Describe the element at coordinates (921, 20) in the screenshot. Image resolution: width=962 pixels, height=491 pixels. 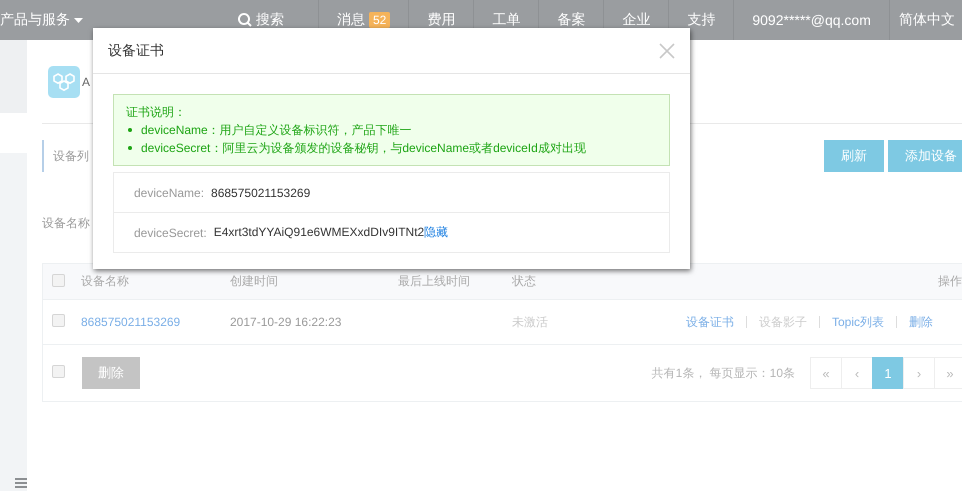
I see `nav-item: 简体中文` at that location.